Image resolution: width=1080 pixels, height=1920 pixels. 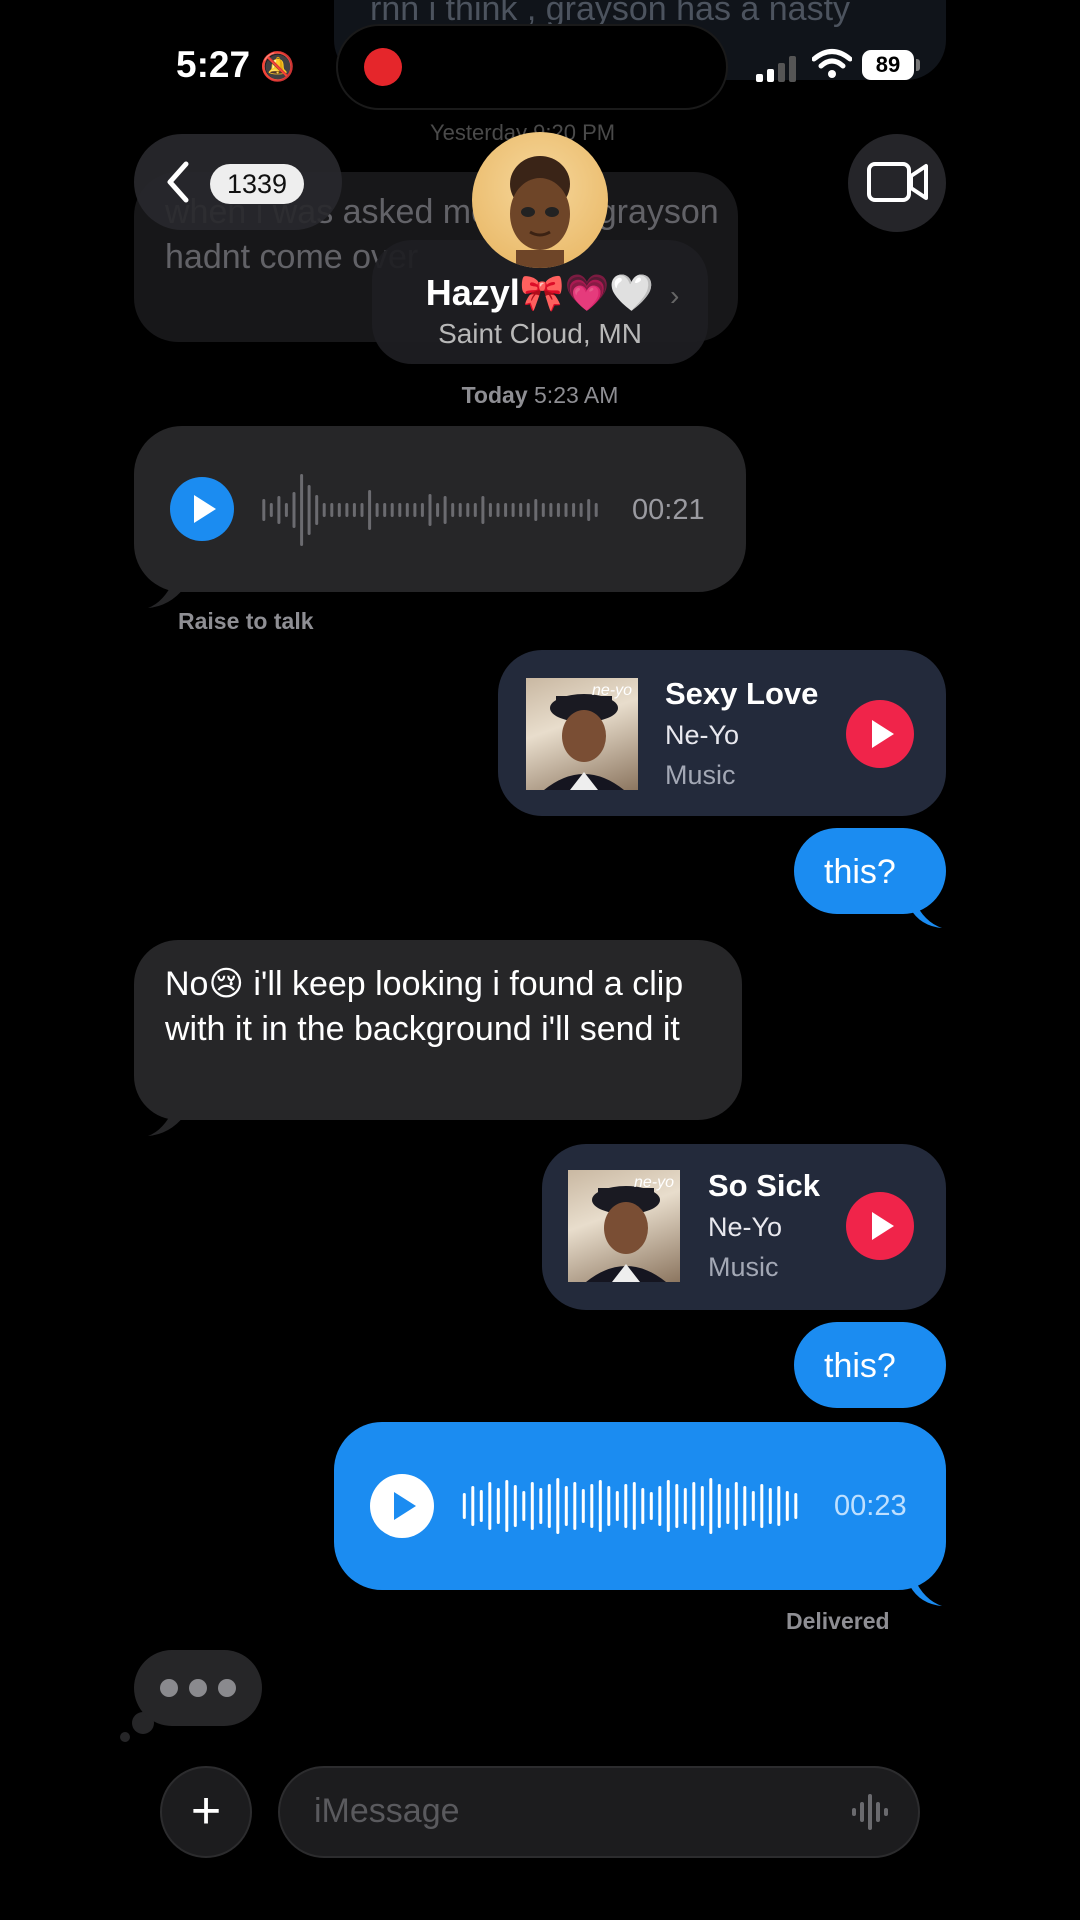 What do you see at coordinates (668, 510) in the screenshot?
I see `audio-duration: 00:21` at bounding box center [668, 510].